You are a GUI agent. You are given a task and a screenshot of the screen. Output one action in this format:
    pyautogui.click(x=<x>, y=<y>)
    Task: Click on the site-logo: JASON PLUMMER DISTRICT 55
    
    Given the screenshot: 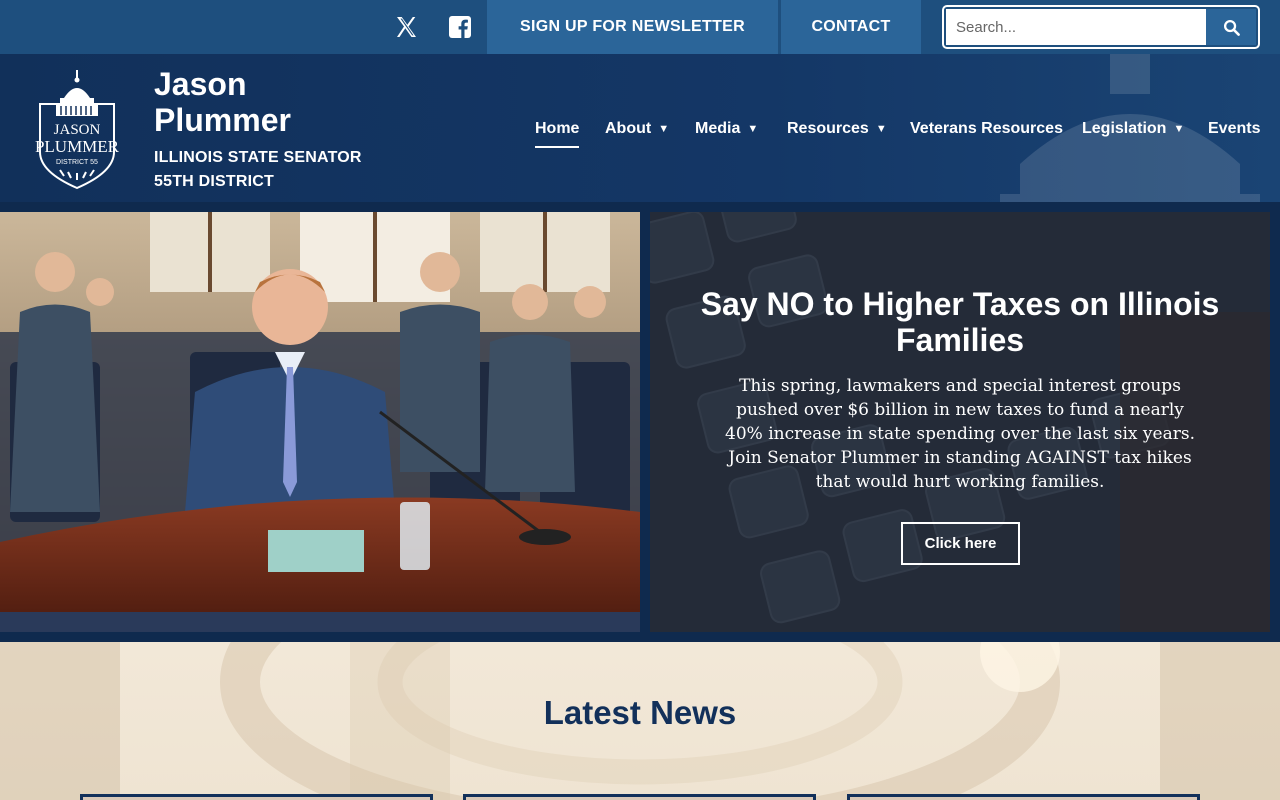 What is the action you would take?
    pyautogui.click(x=77, y=129)
    